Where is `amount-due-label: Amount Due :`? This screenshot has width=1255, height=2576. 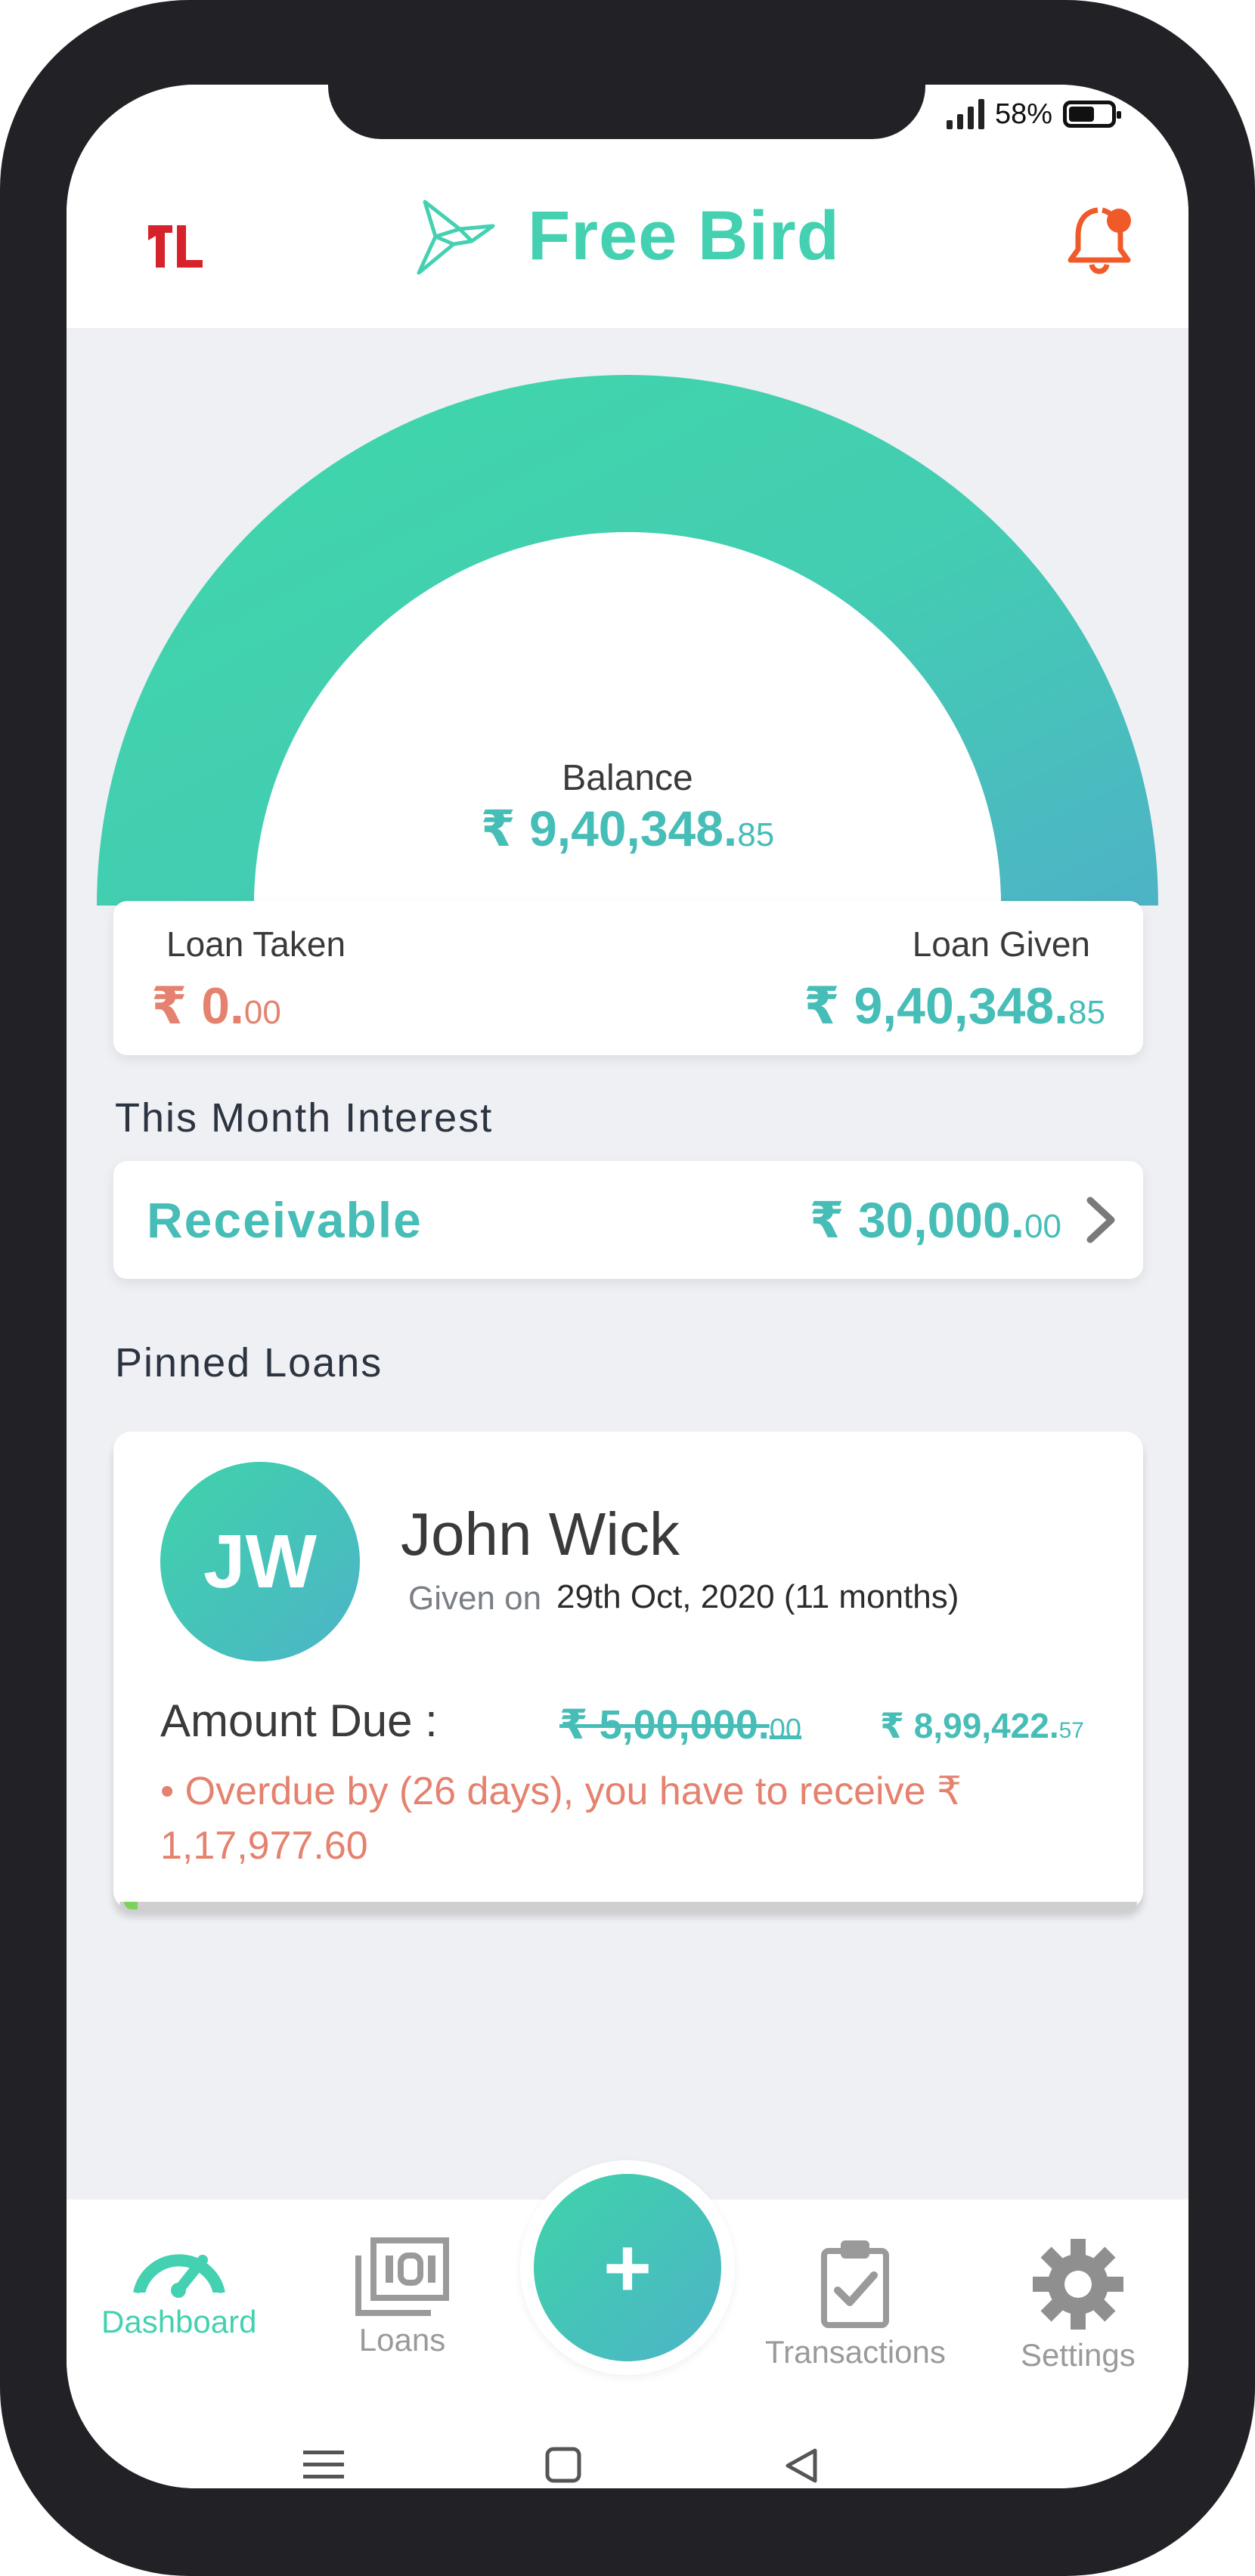
amount-due-label: Amount Due : is located at coordinates (299, 1720).